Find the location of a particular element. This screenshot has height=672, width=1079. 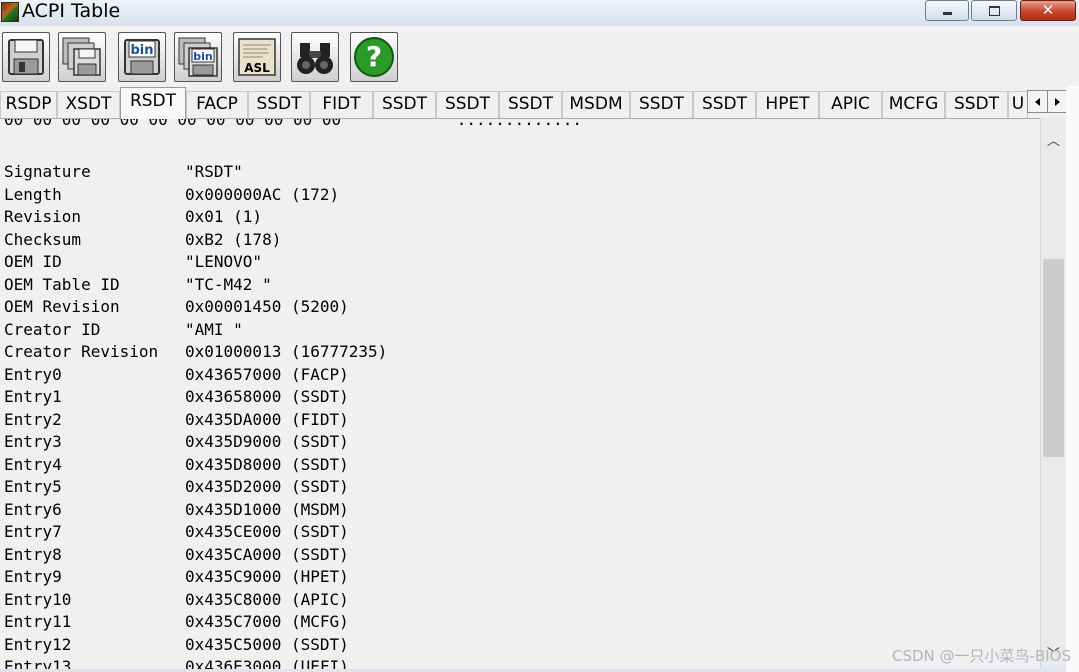

tab-rsdp: RSDP is located at coordinates (28, 104).